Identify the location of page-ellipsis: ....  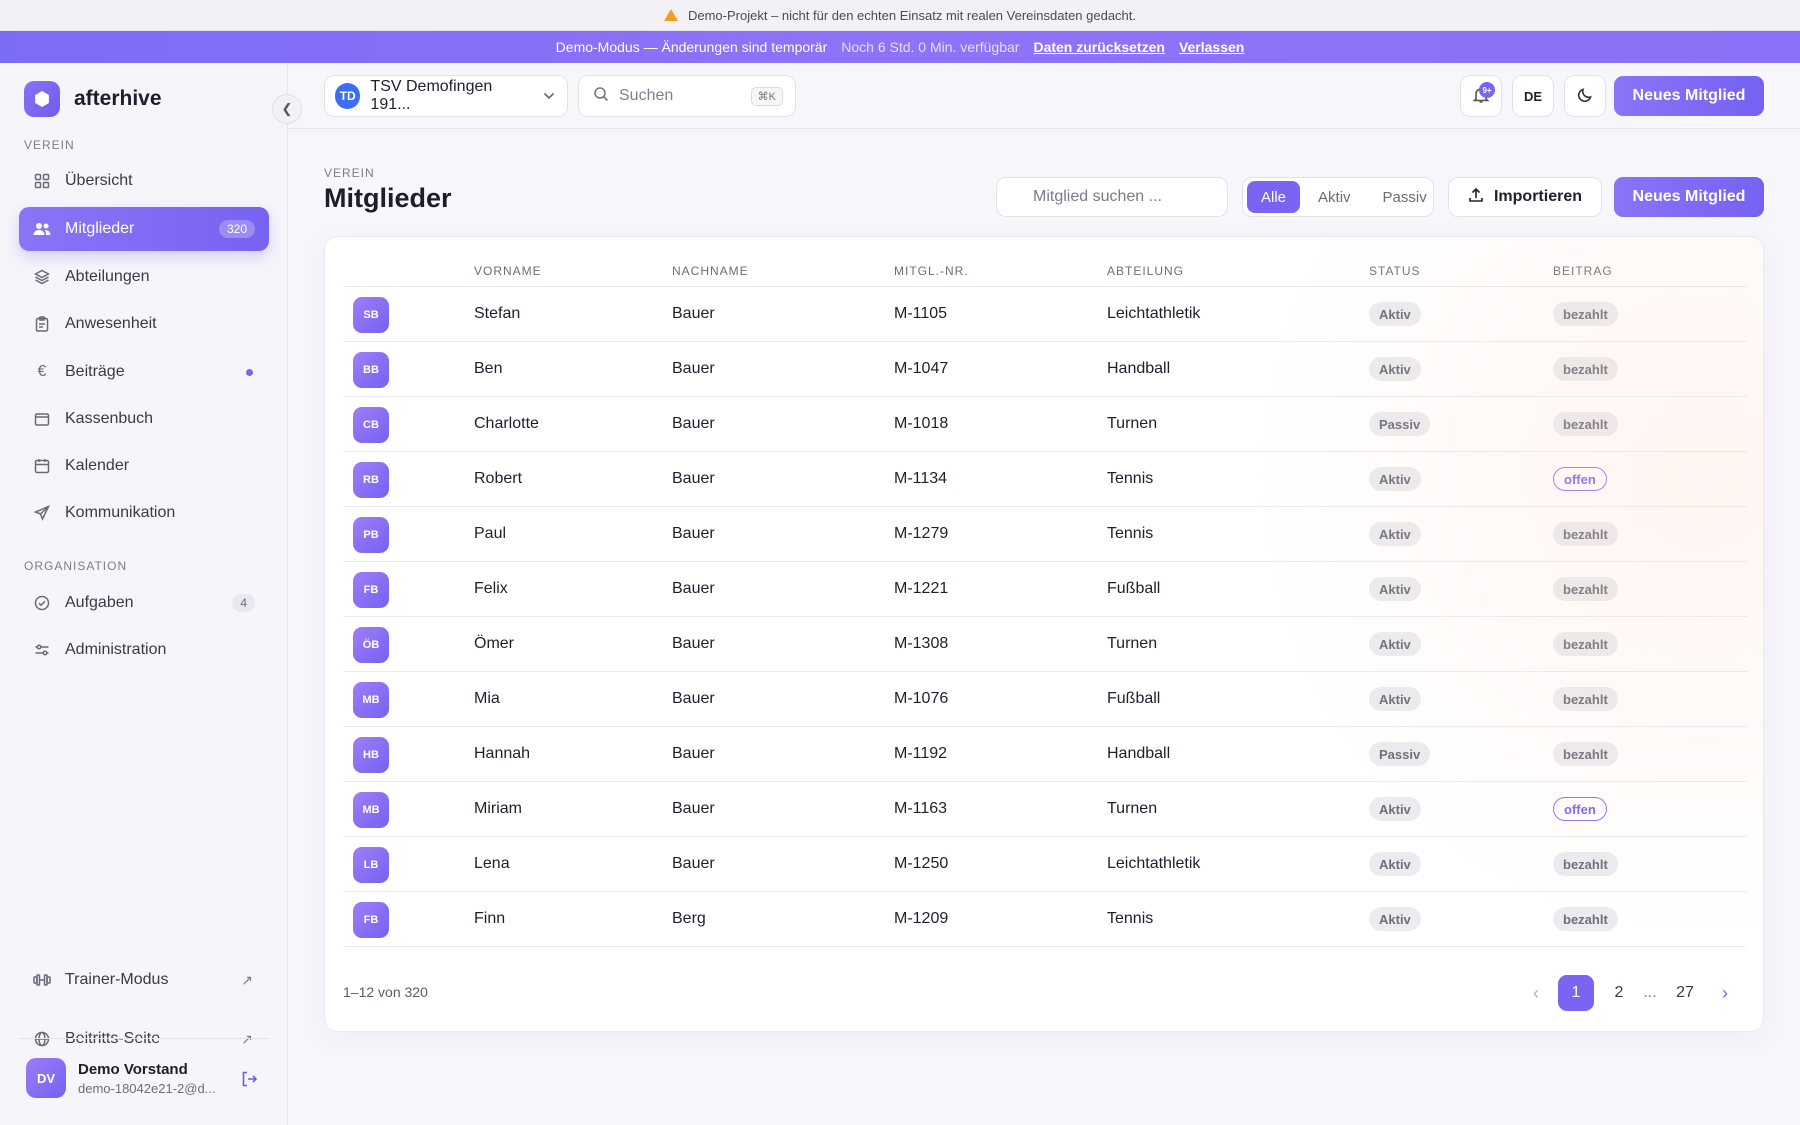
(1650, 992).